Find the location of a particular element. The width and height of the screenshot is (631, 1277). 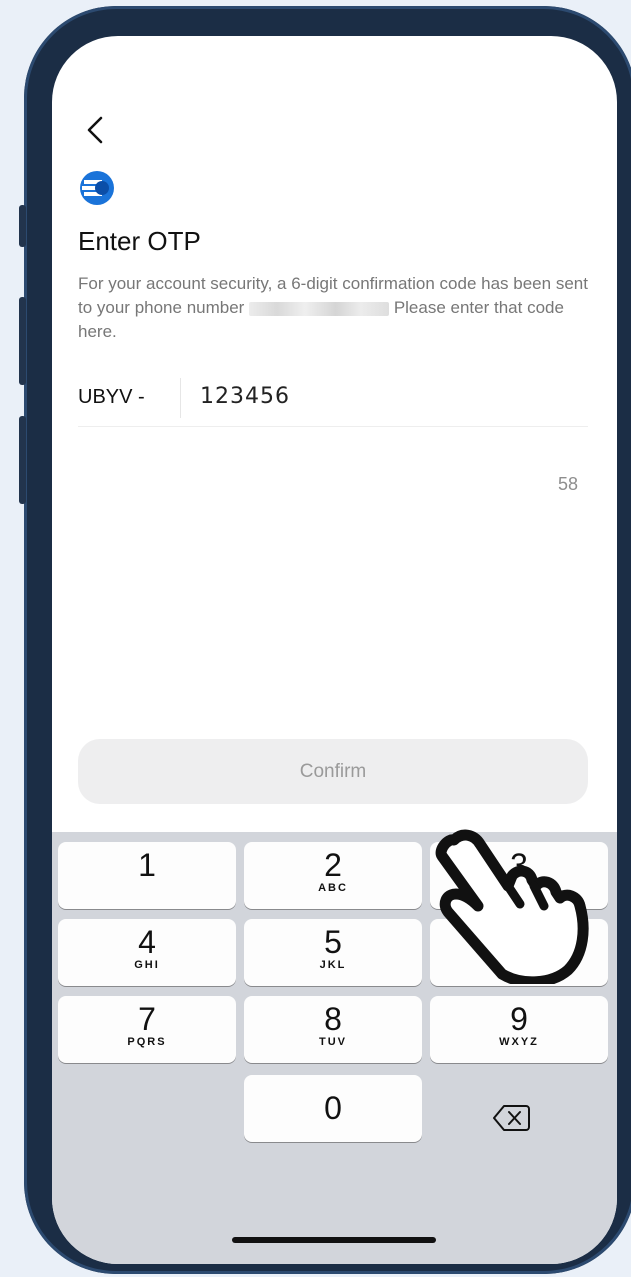

otp-divider is located at coordinates (180, 398).